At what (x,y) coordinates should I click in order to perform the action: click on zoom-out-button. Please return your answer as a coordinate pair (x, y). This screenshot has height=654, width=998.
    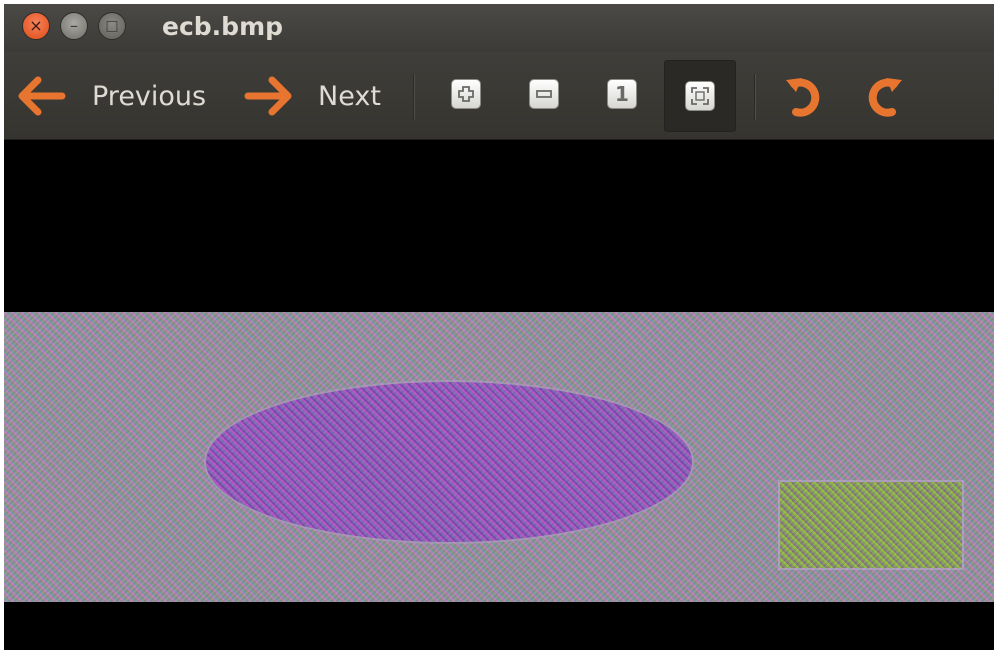
    Looking at the image, I should click on (544, 94).